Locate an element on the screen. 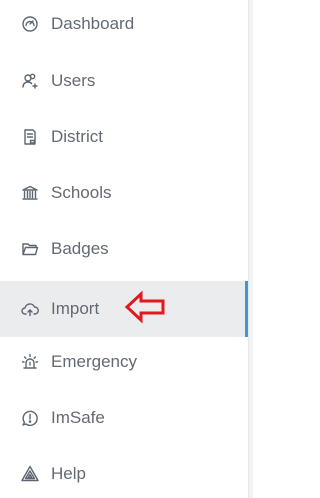 The width and height of the screenshot is (320, 498). arrow-outline is located at coordinates (144, 307).